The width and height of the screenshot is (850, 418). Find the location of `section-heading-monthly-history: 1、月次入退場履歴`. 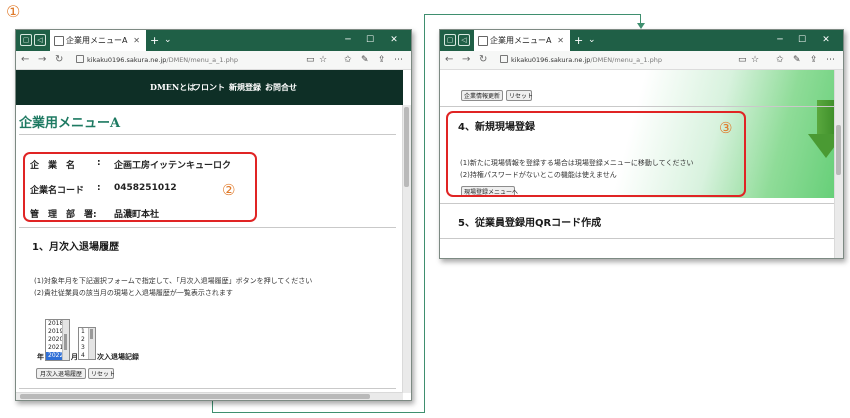

section-heading-monthly-history: 1、月次入退場履歴 is located at coordinates (75, 247).